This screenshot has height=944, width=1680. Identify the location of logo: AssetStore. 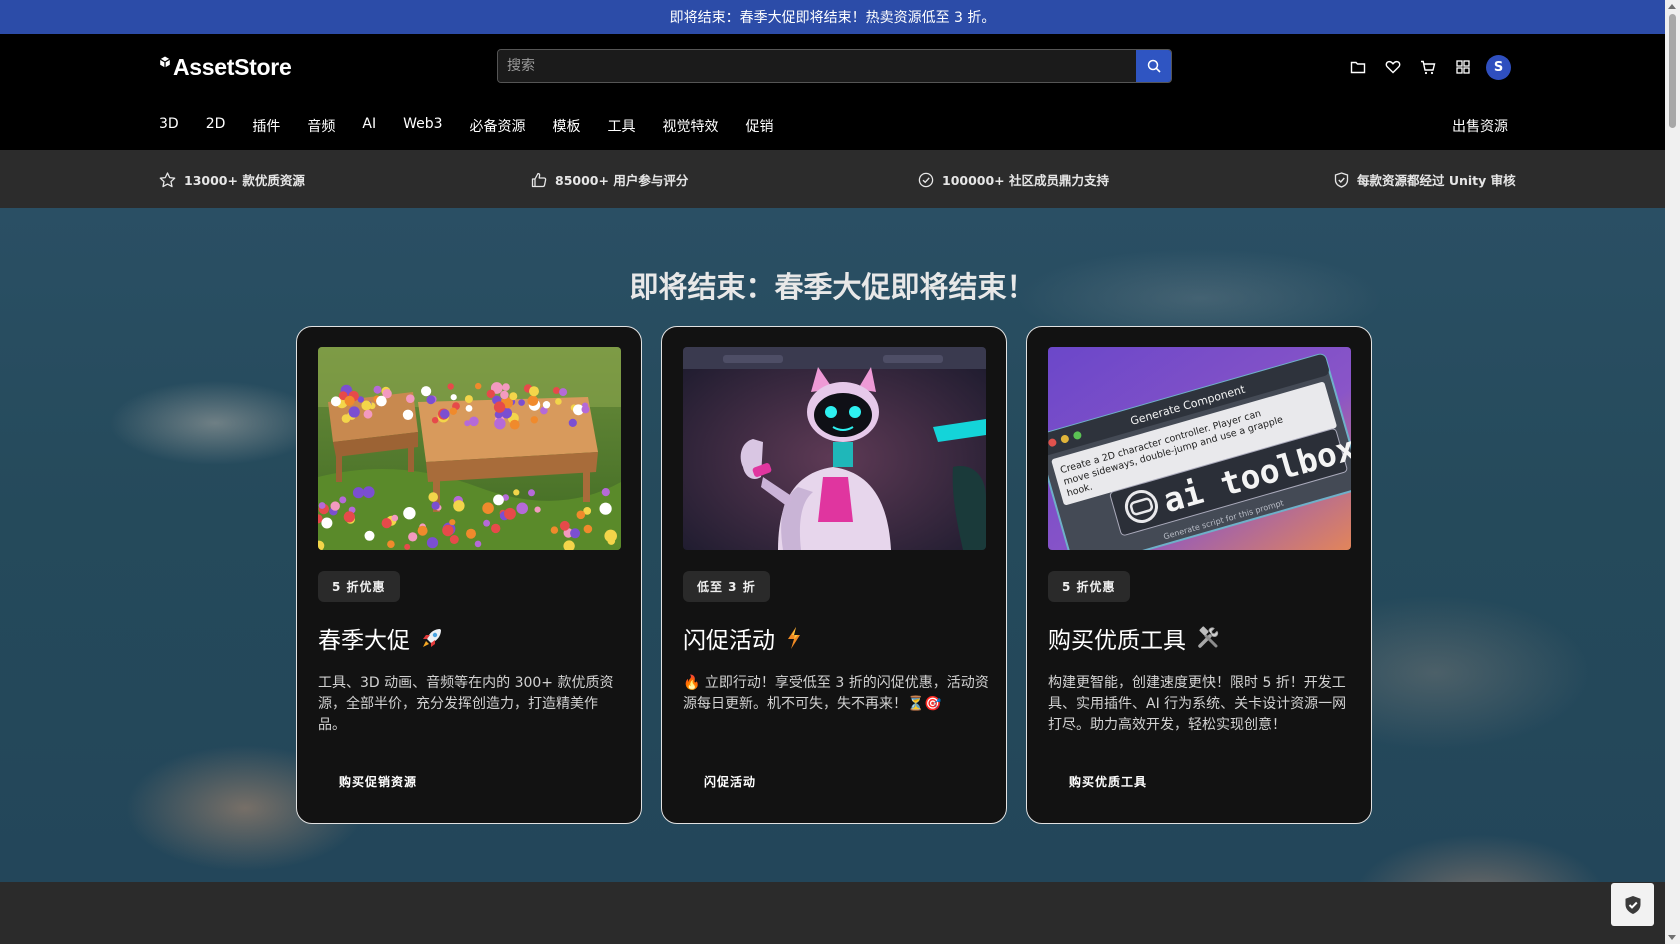
(225, 67).